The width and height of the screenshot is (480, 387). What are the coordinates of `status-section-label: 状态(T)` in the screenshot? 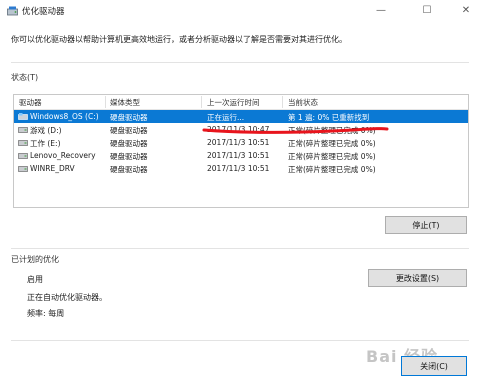 It's located at (25, 77).